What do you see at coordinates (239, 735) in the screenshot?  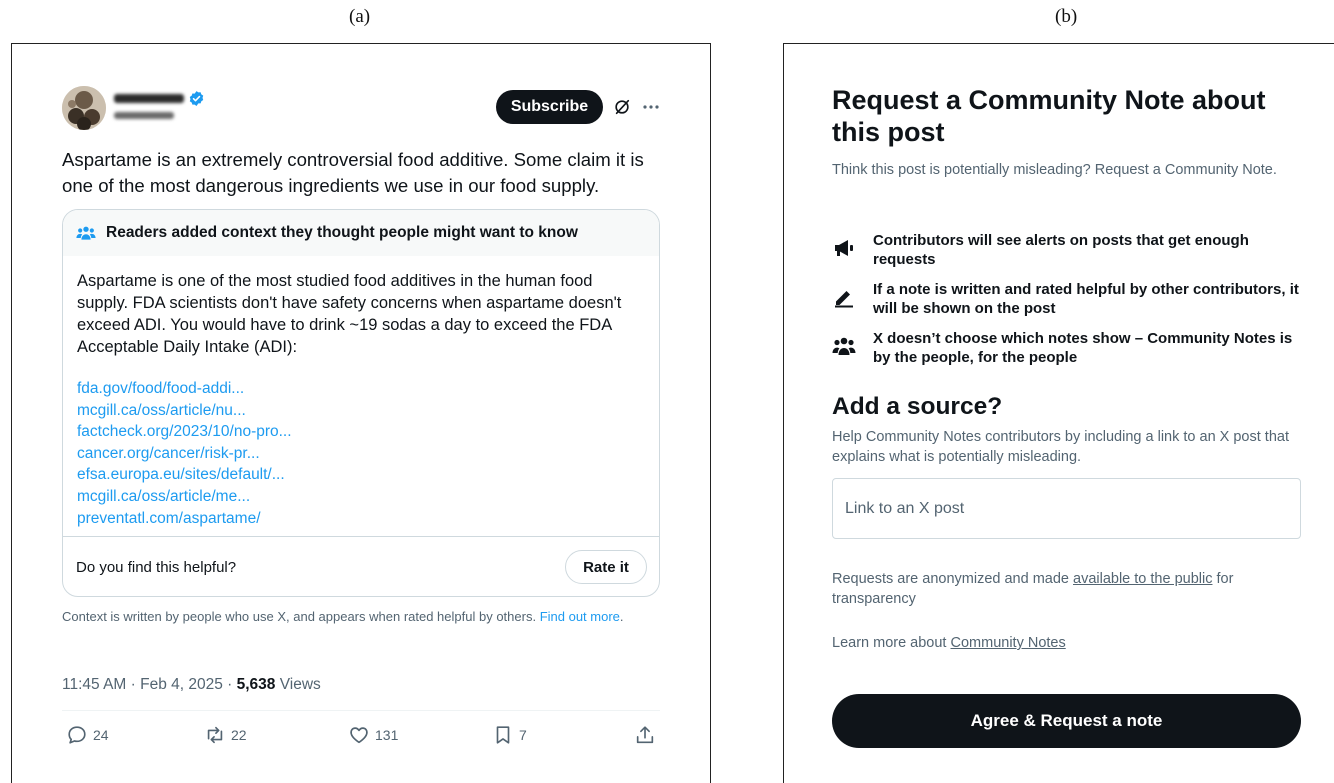 I see `repost-count: 22` at bounding box center [239, 735].